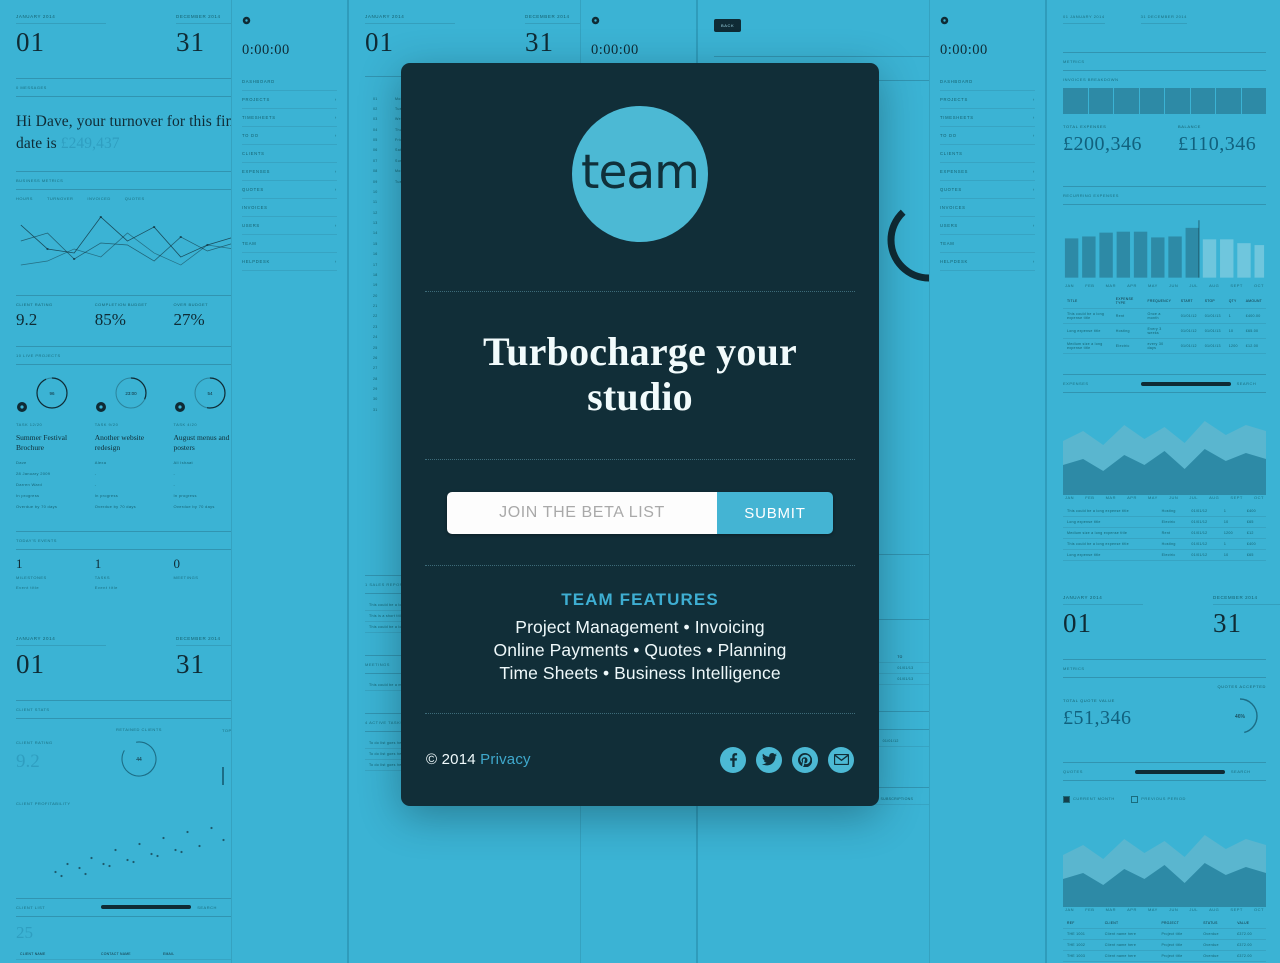 The height and width of the screenshot is (963, 1280). I want to click on logo-container: team, so click(640, 177).